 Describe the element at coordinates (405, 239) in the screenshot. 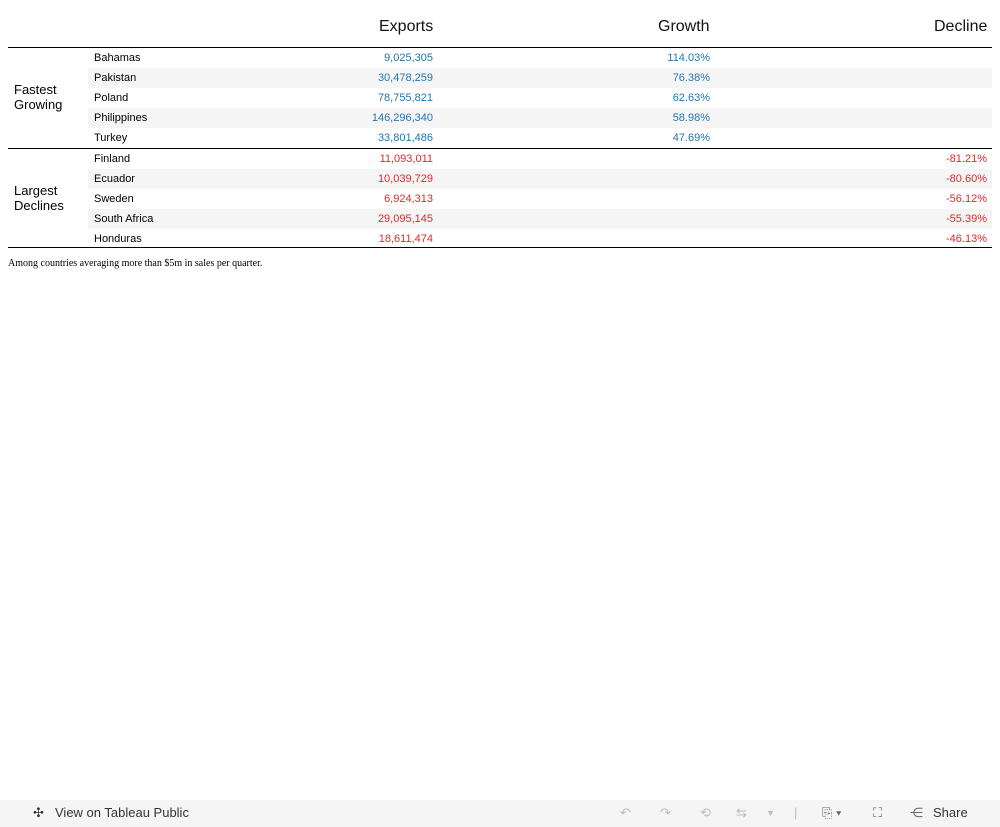

I see `exports-value: 18,611,474` at that location.